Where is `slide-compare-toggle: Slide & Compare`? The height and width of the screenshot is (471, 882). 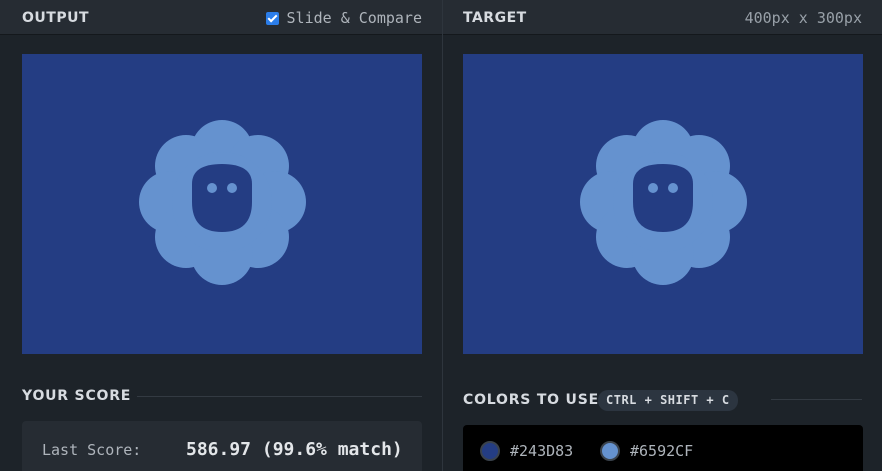 slide-compare-toggle: Slide & Compare is located at coordinates (343, 18).